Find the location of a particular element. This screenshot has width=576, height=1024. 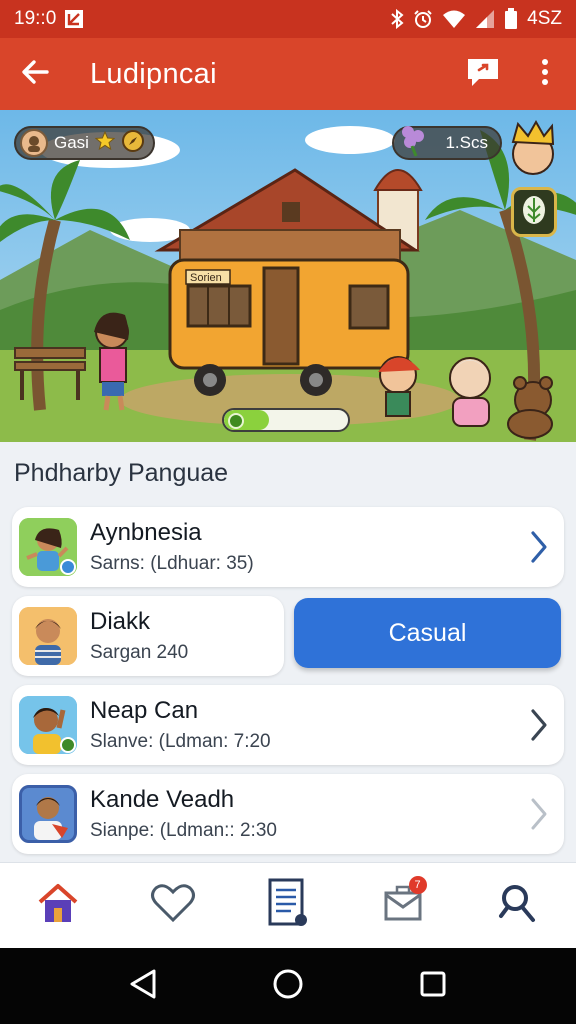

nav-favorites is located at coordinates (172, 905).